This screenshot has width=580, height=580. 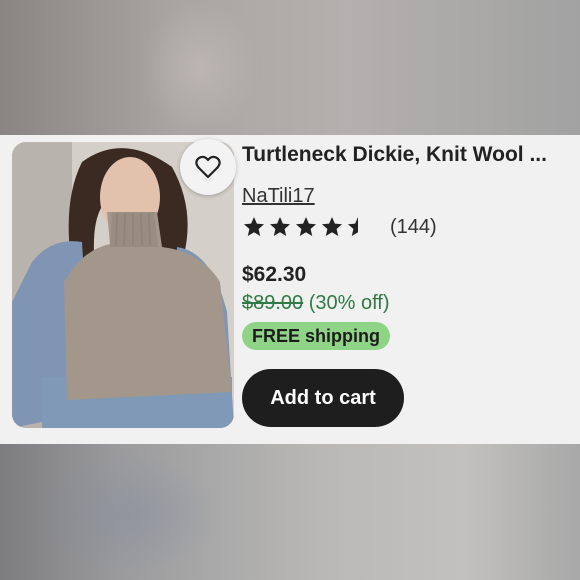 I want to click on shop-name-link: NaTili17, so click(x=278, y=196).